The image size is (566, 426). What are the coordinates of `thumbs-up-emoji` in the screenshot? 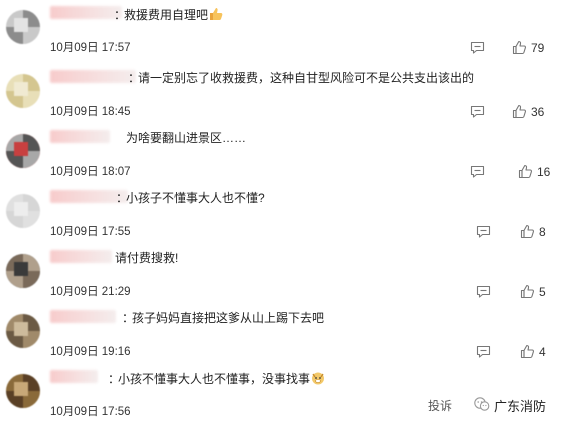 It's located at (216, 13).